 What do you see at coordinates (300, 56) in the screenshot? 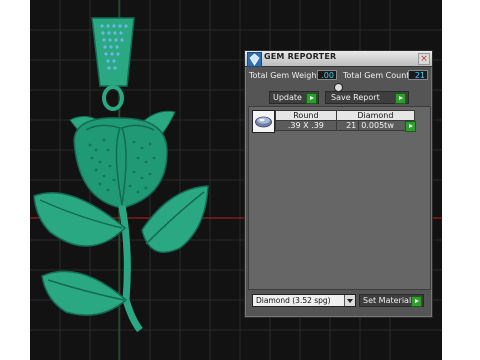
I see `panel-title: GEM REPORTER` at bounding box center [300, 56].